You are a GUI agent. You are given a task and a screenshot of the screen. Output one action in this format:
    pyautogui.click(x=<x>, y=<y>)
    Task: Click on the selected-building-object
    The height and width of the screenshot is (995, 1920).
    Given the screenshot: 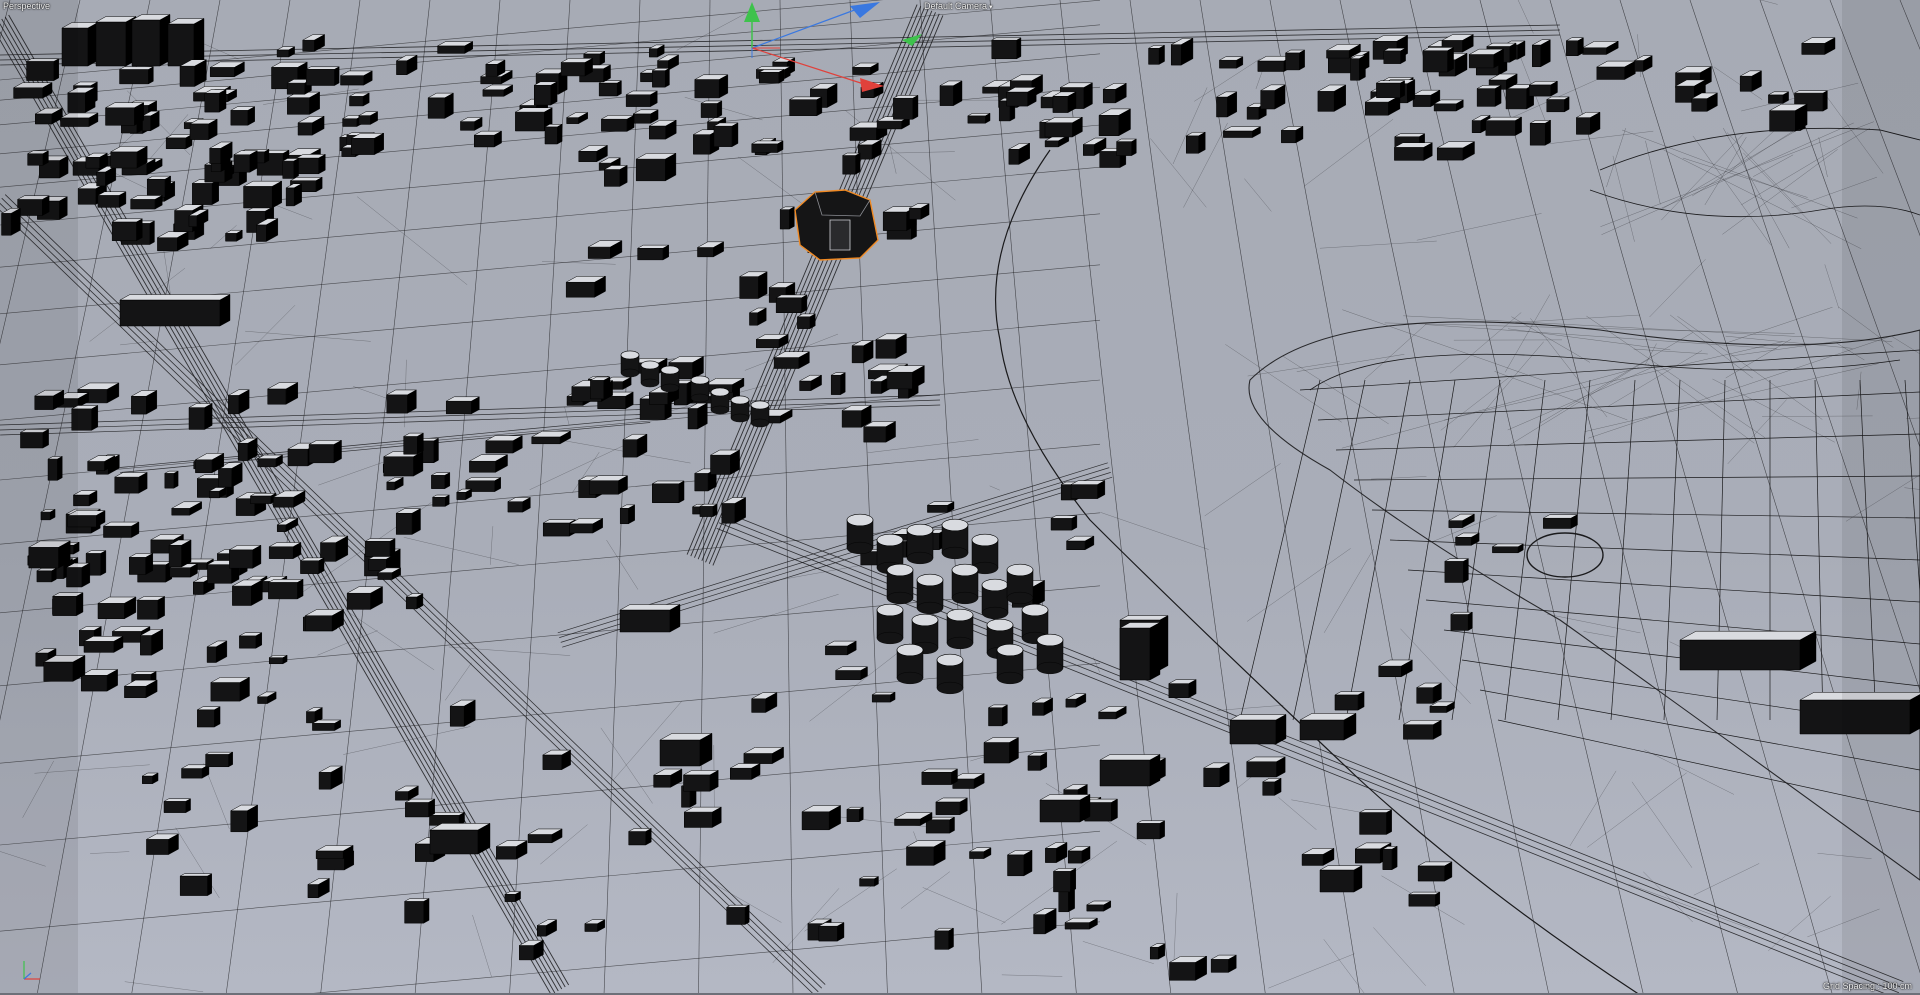 What is the action you would take?
    pyautogui.click(x=836, y=225)
    